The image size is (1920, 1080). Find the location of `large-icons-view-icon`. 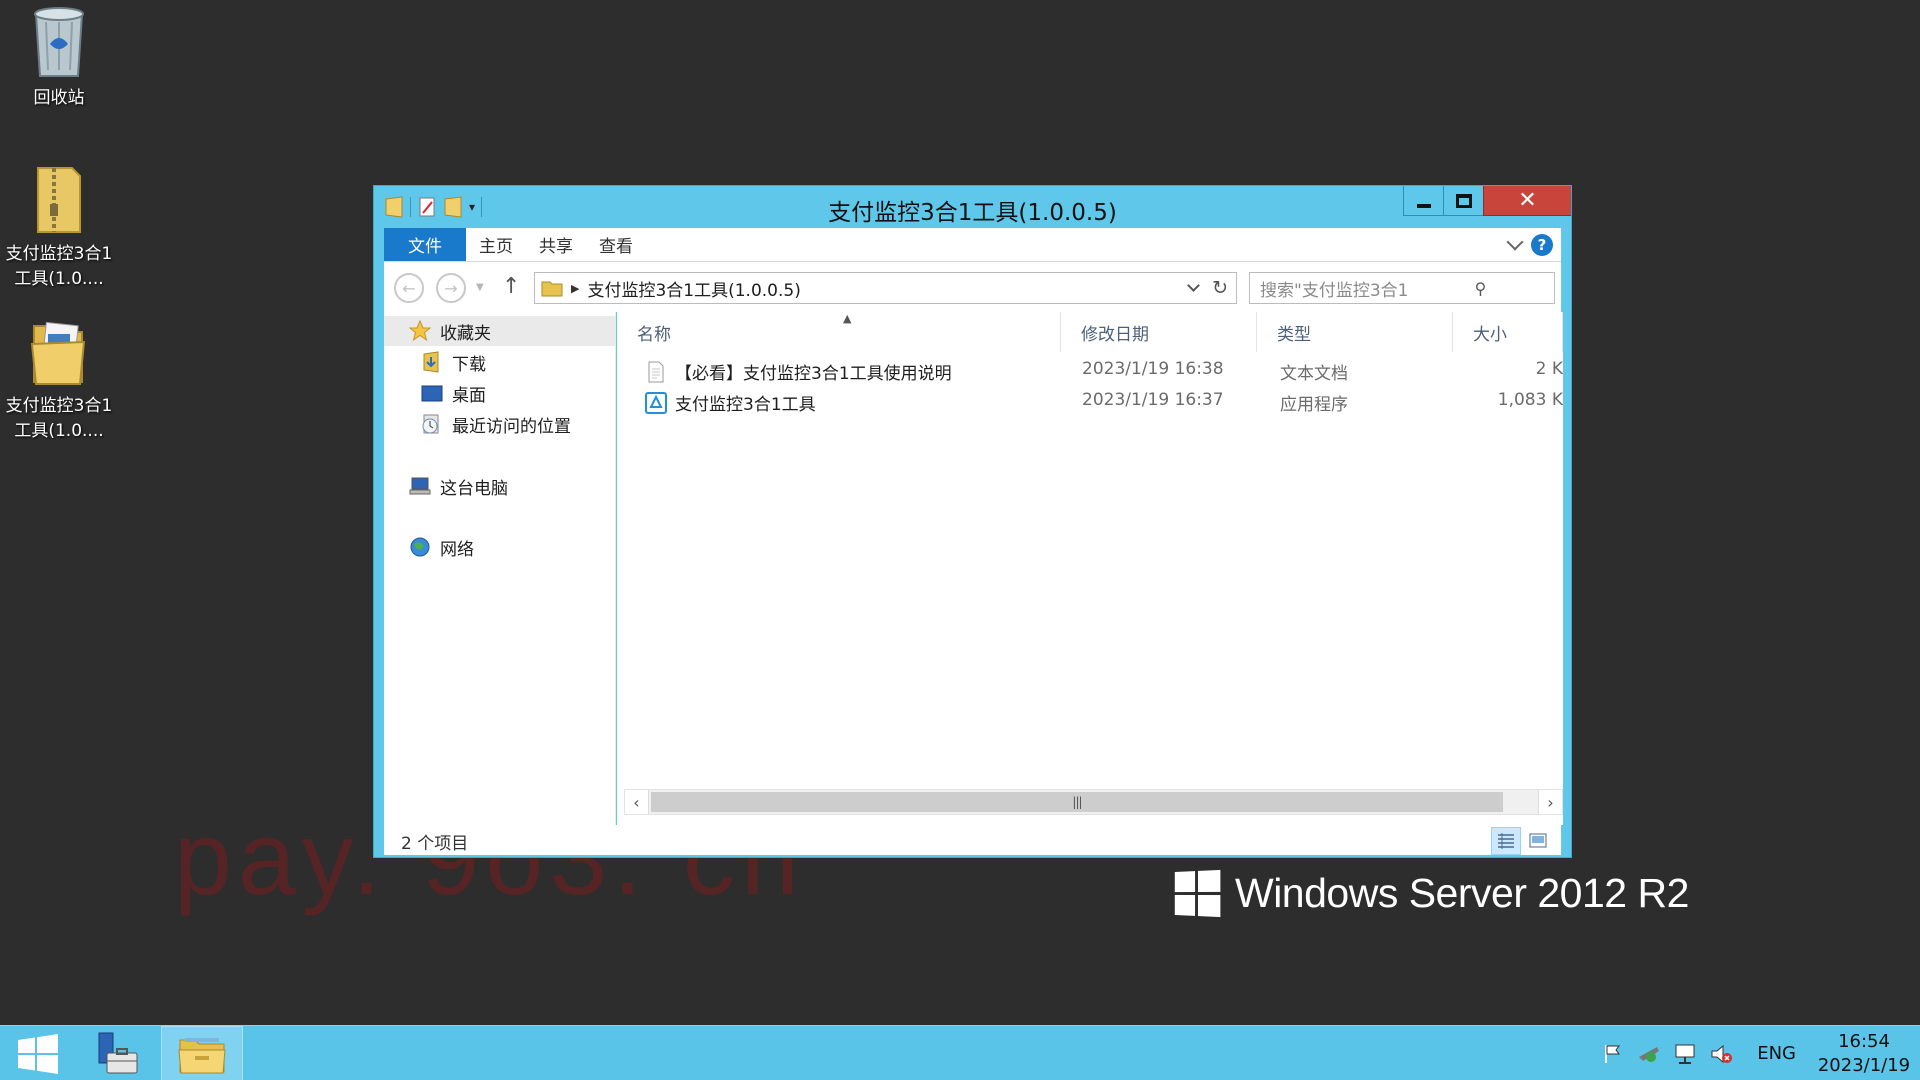

large-icons-view-icon is located at coordinates (1538, 840).